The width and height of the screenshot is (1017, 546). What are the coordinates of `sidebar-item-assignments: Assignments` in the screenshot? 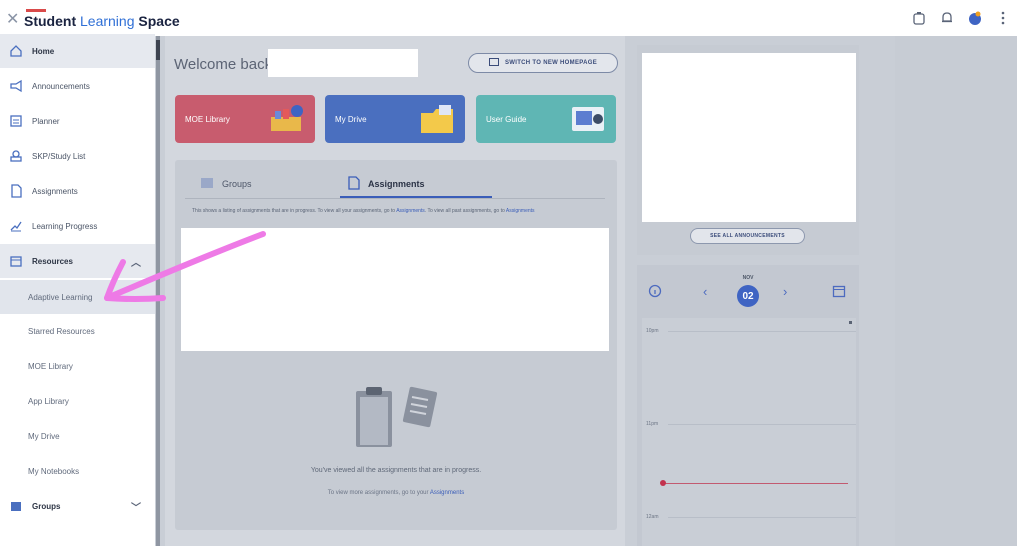 It's located at (77, 191).